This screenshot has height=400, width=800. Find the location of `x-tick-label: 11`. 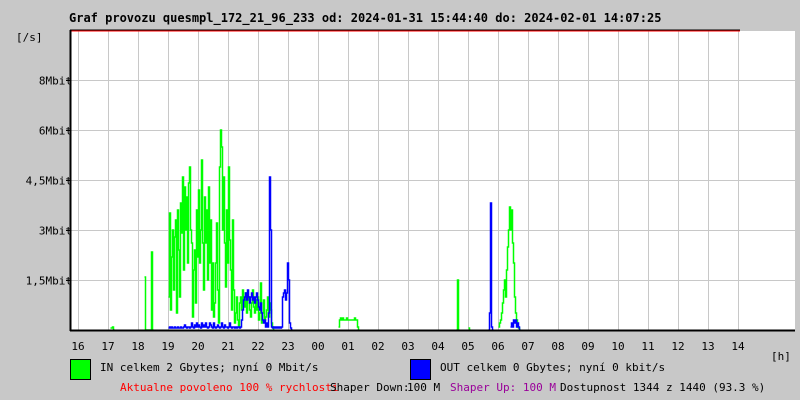

x-tick-label: 11 is located at coordinates (647, 346).